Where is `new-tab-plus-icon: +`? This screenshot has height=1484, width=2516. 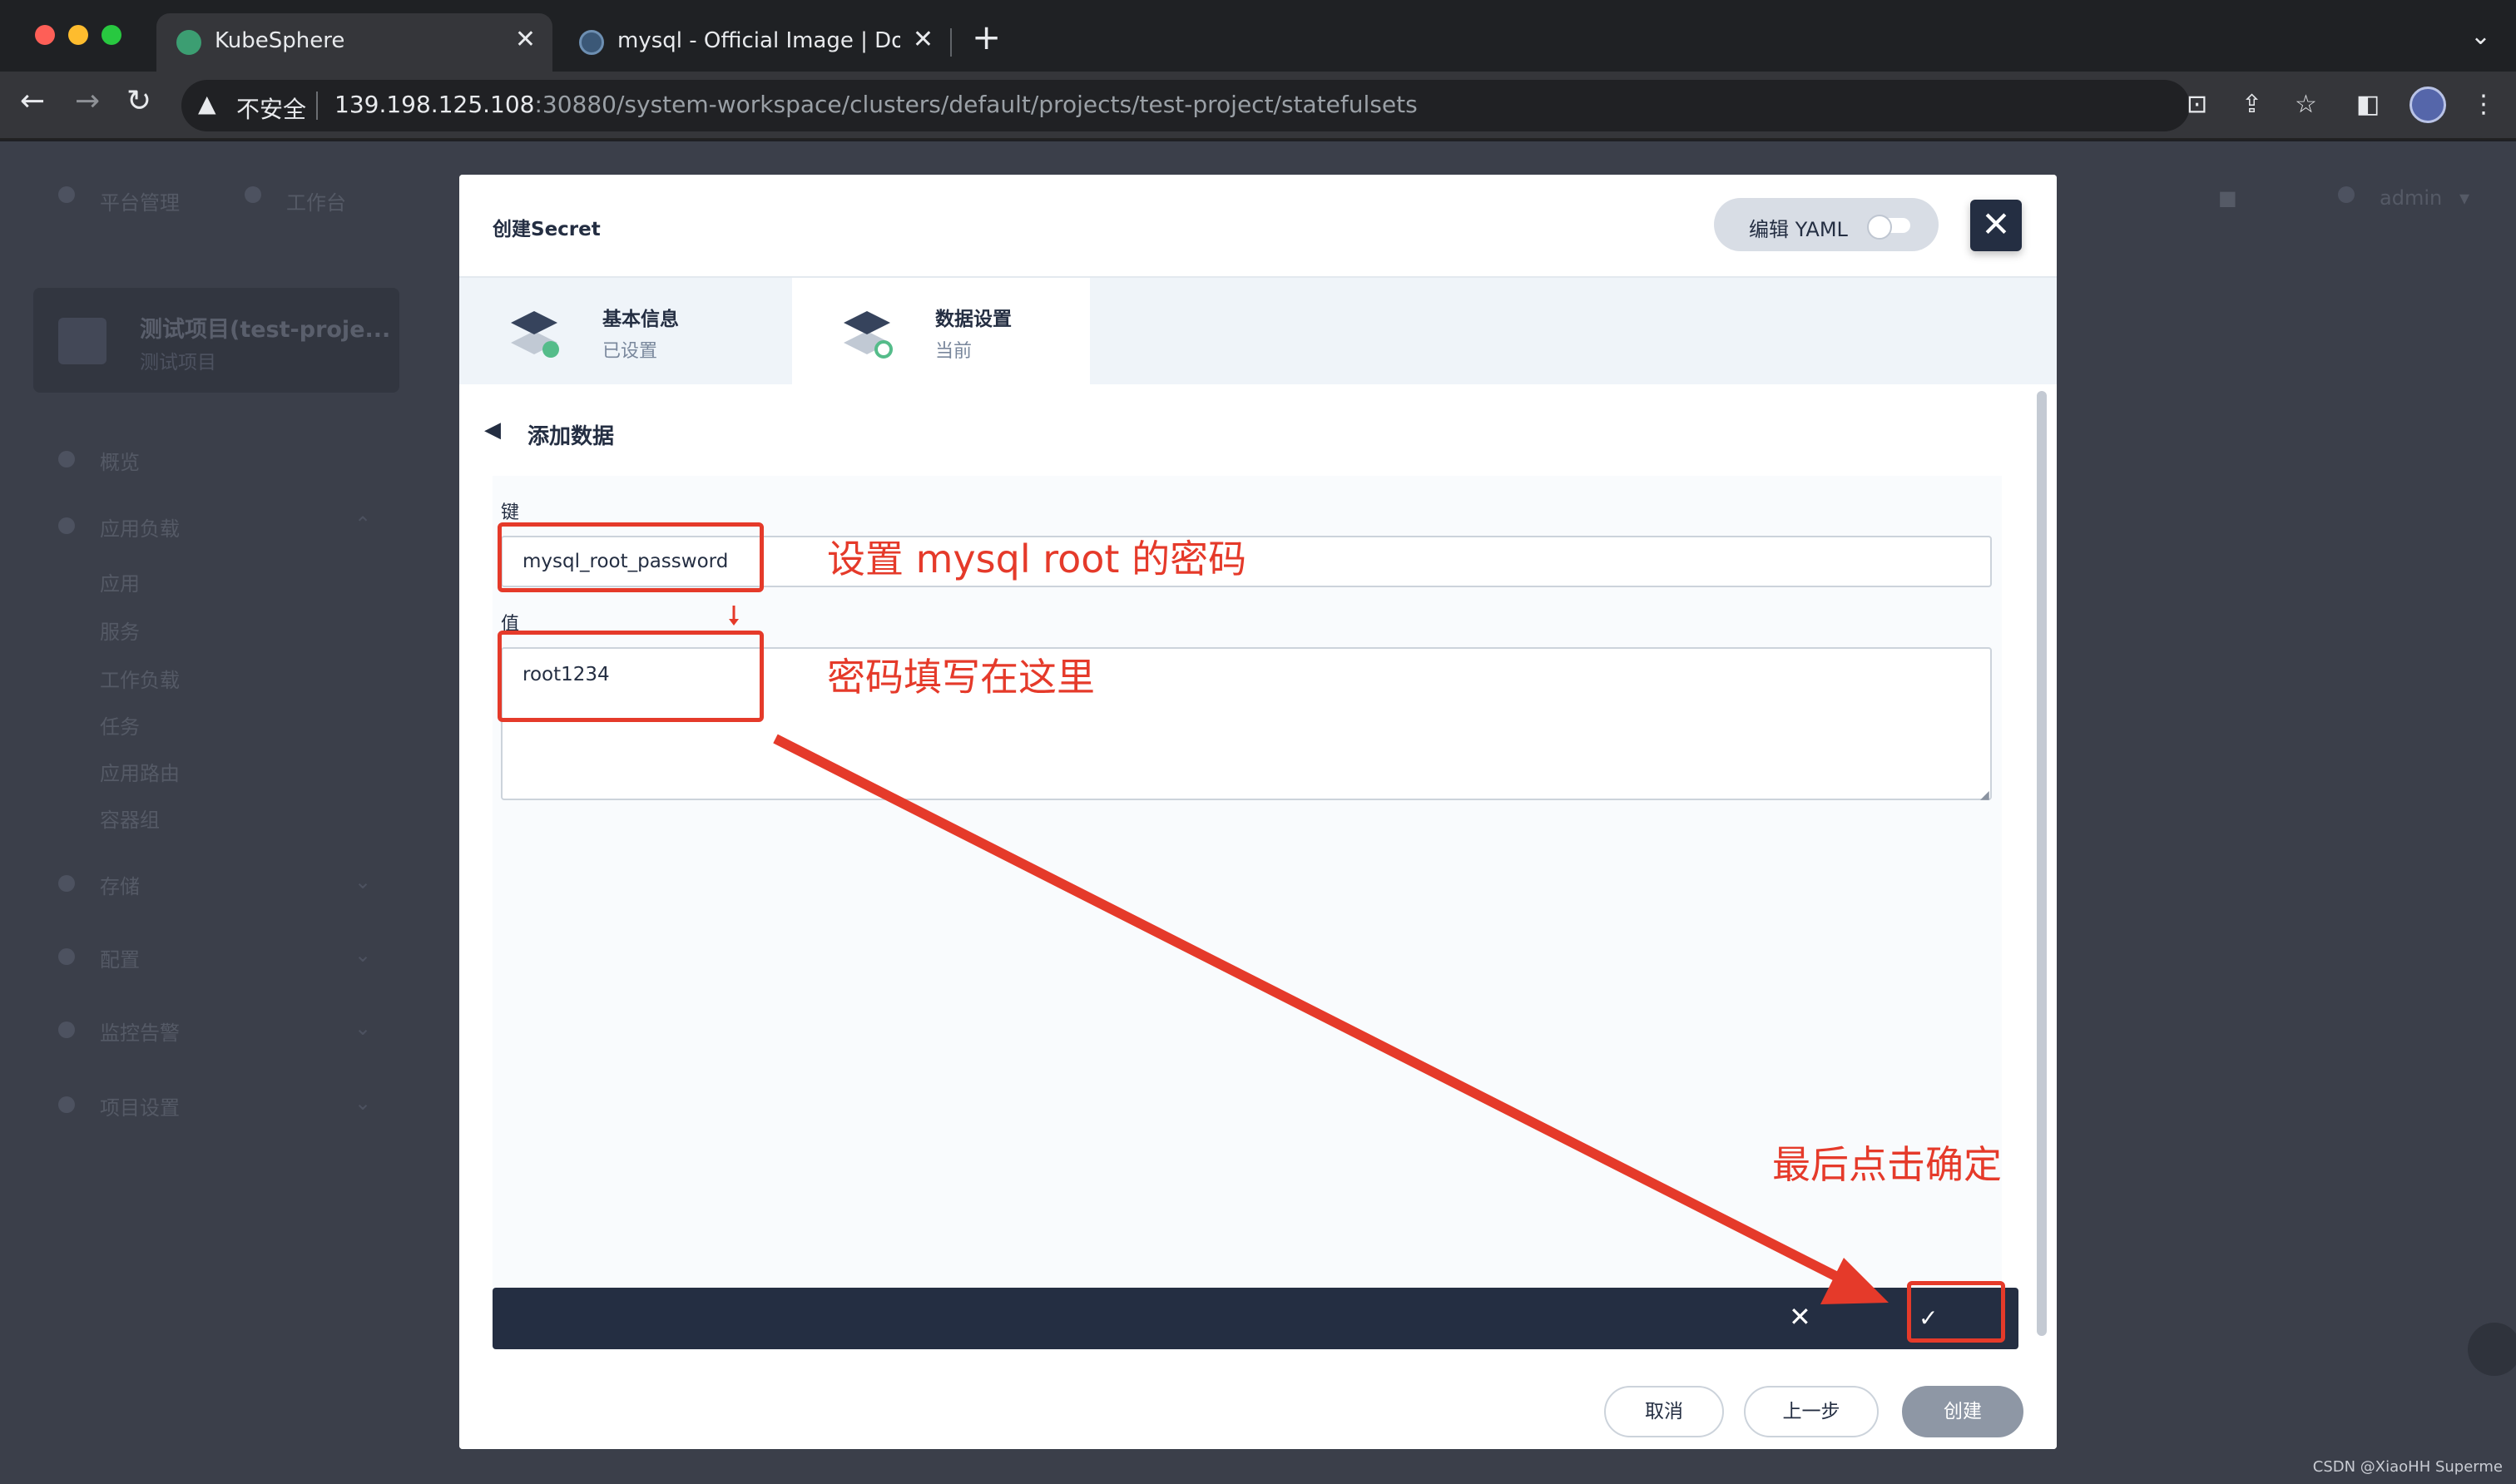 new-tab-plus-icon: + is located at coordinates (986, 37).